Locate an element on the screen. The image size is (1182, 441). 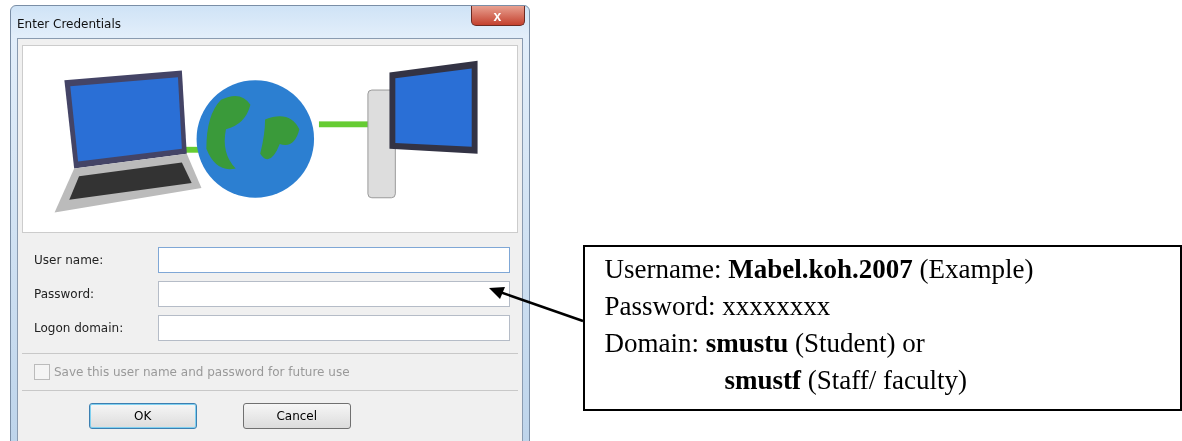
callout-text: Password: xxxxxxxx is located at coordinates (717, 306).